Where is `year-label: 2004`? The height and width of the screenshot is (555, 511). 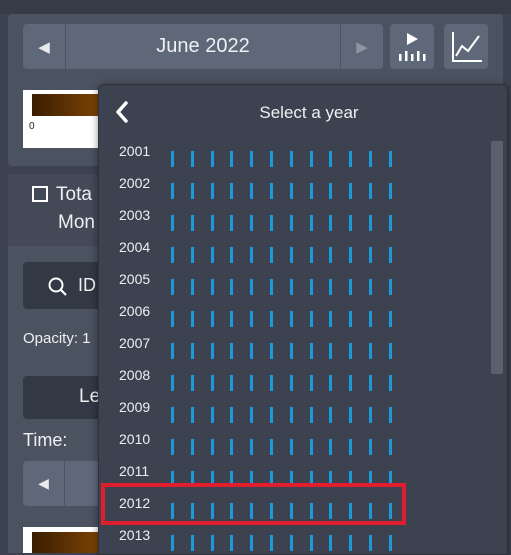
year-label: 2004 is located at coordinates (134, 247).